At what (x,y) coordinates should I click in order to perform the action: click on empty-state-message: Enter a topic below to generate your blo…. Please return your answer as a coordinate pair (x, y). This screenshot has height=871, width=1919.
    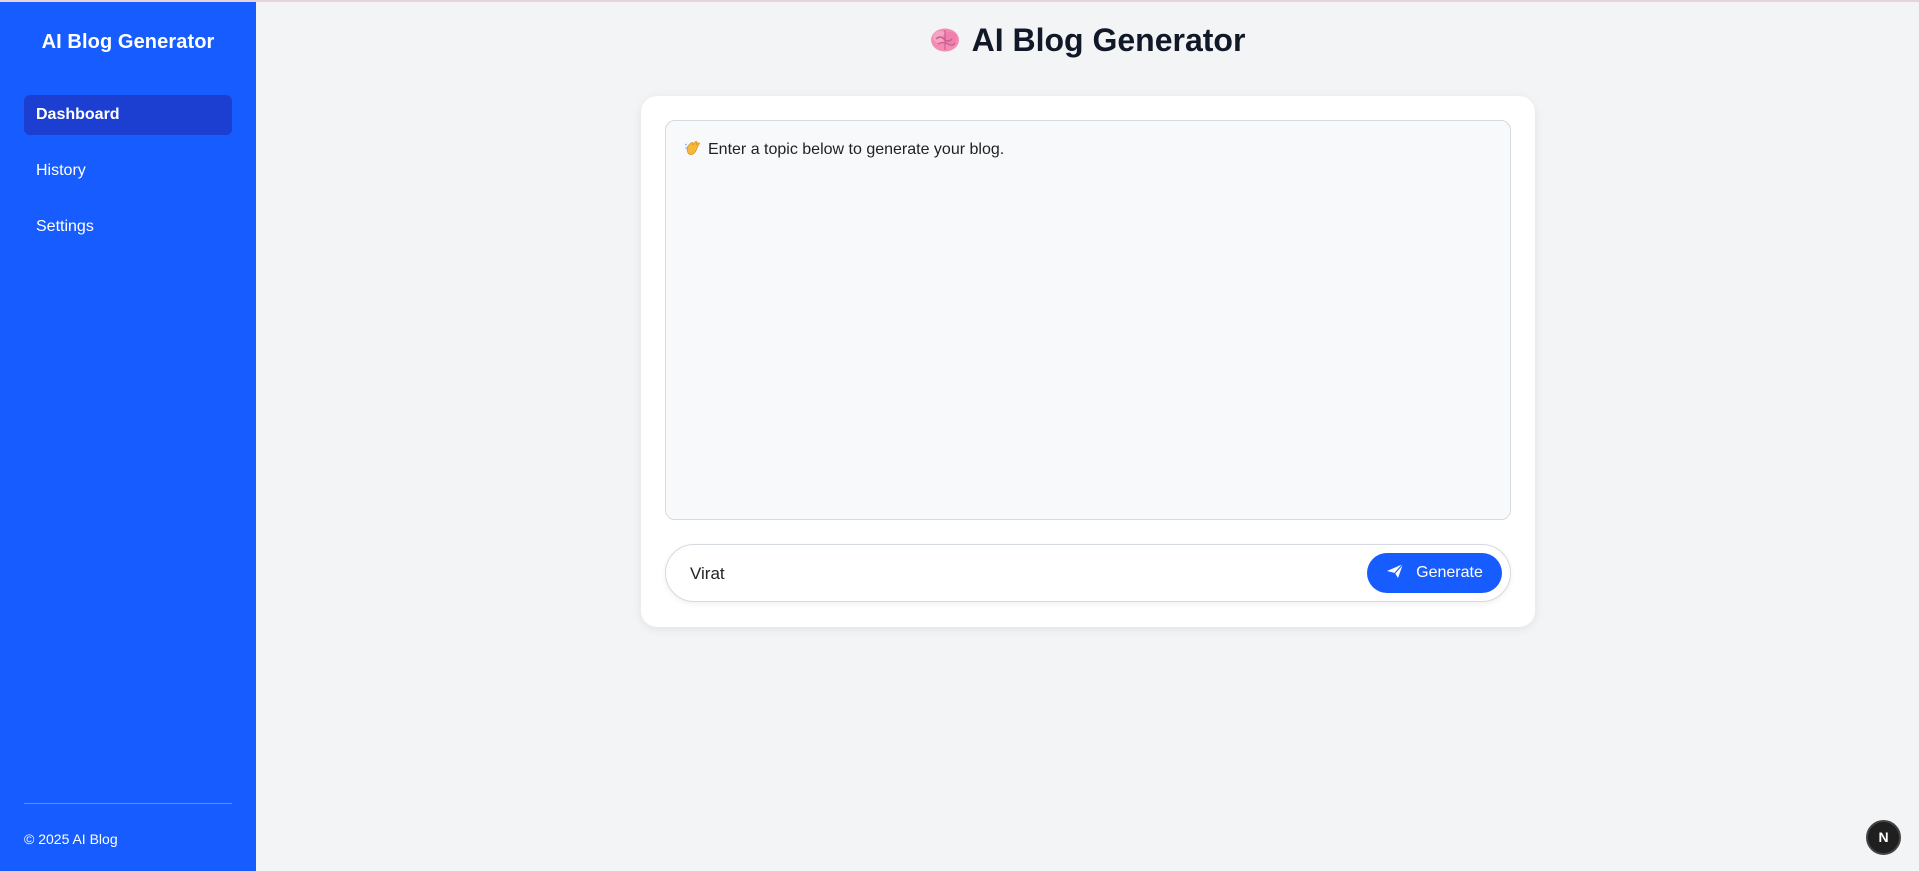
    Looking at the image, I should click on (844, 149).